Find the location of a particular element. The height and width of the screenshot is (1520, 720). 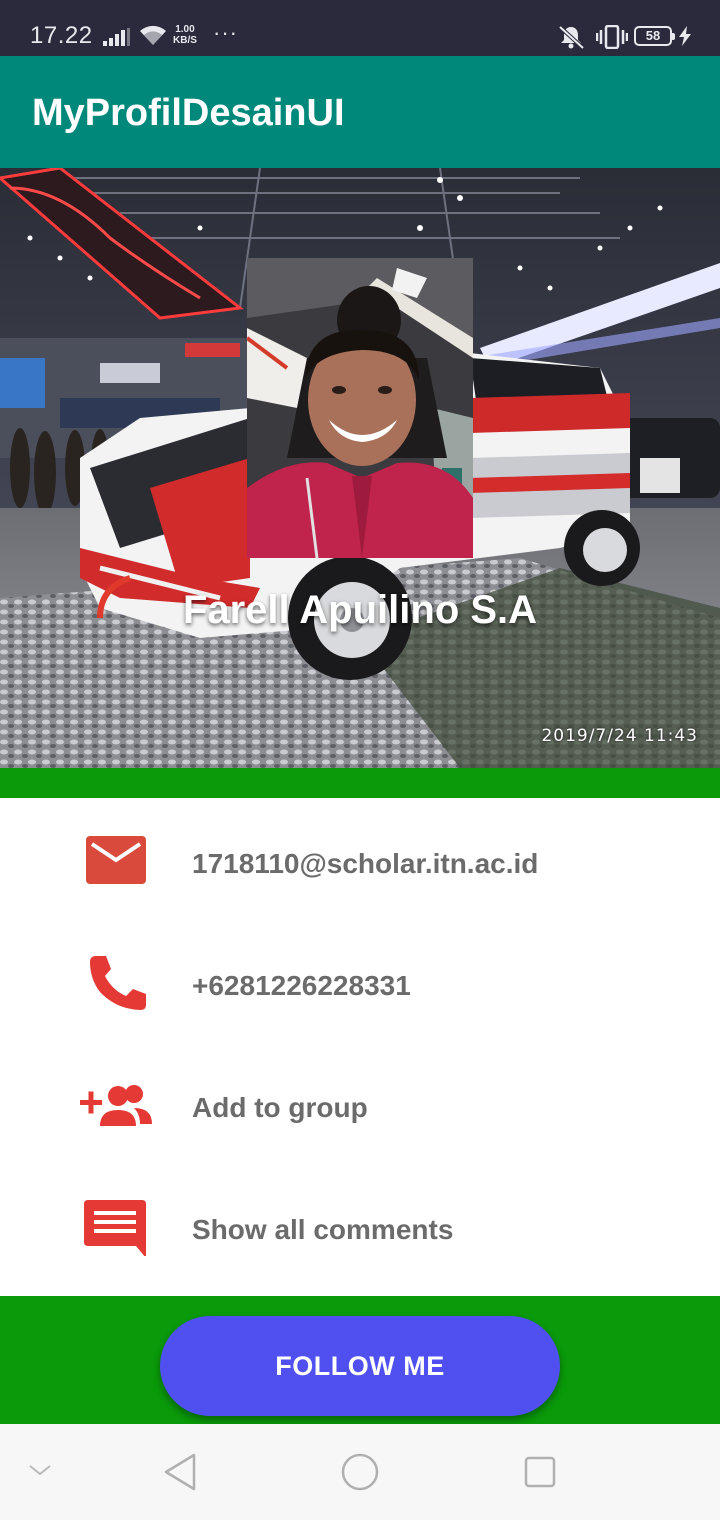

contact-row-email: 1718110@scholar.itn.ac.id is located at coordinates (360, 859).